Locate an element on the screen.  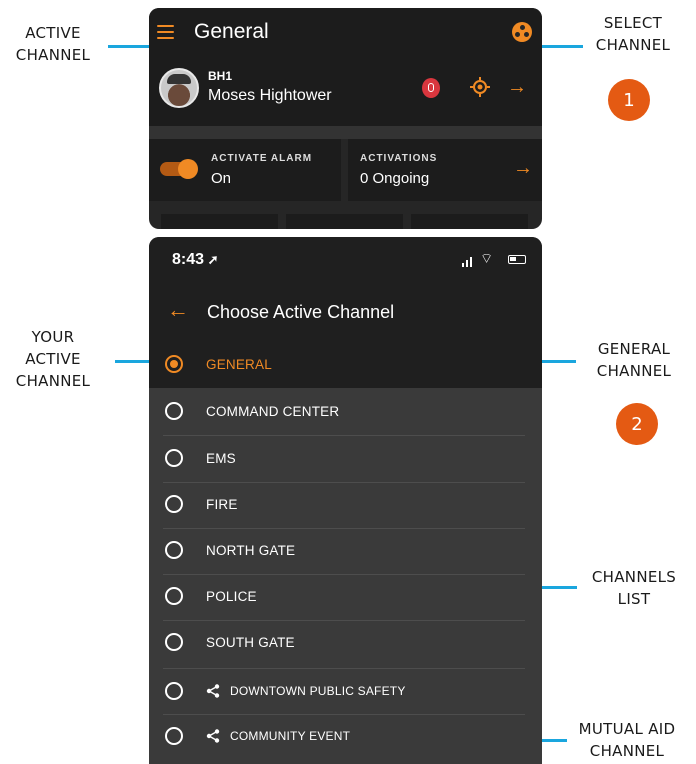
channel-label: FIRE is located at coordinates (222, 504).